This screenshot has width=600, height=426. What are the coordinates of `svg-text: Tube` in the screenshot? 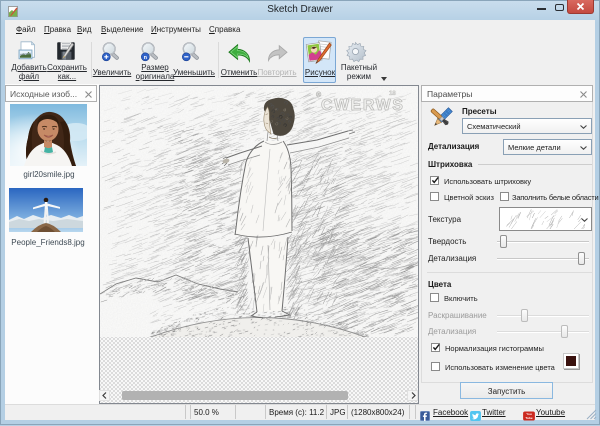 It's located at (528, 418).